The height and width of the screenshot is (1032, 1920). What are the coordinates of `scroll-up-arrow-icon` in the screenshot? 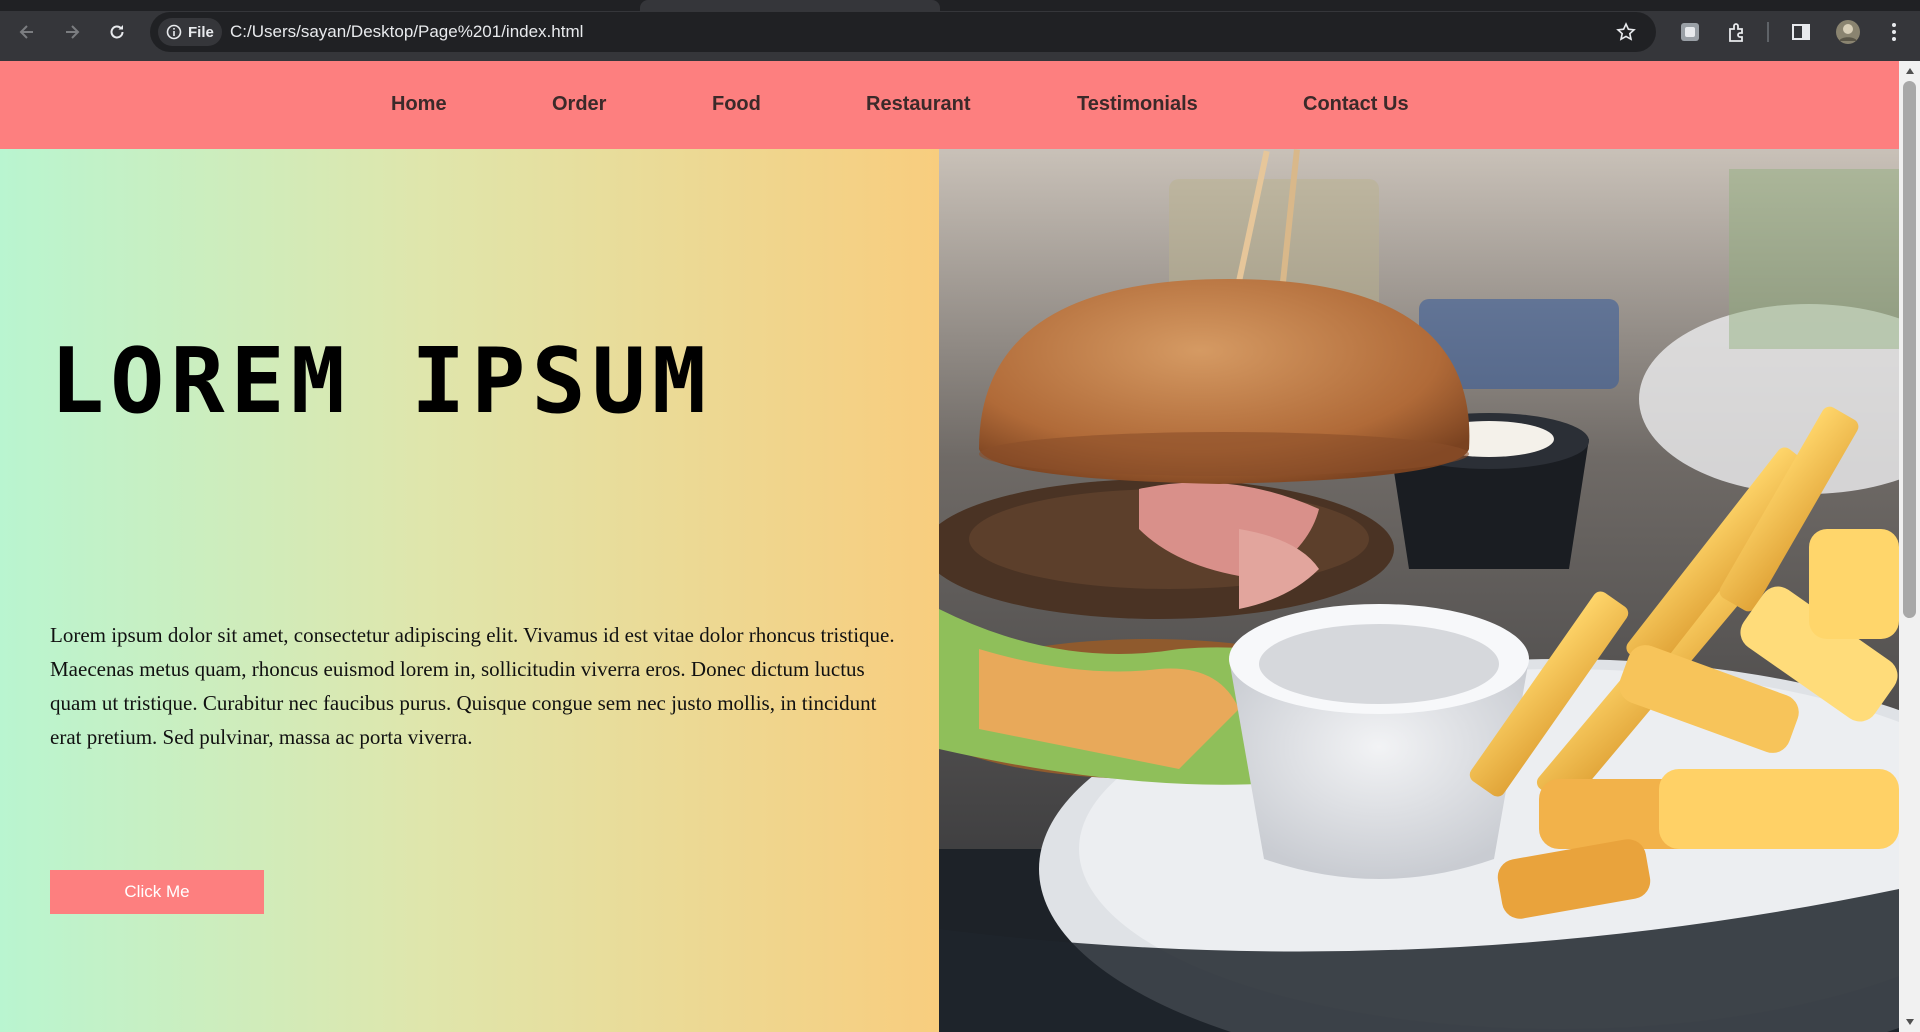 It's located at (1909, 71).